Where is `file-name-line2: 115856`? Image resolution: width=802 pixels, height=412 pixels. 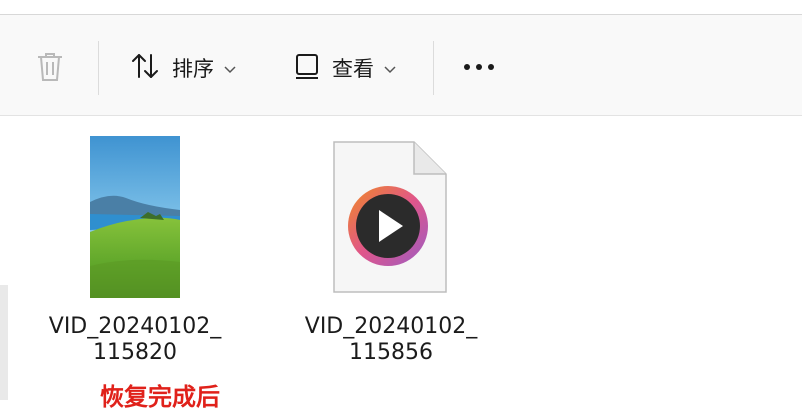
file-name-line2: 115856 is located at coordinates (391, 352).